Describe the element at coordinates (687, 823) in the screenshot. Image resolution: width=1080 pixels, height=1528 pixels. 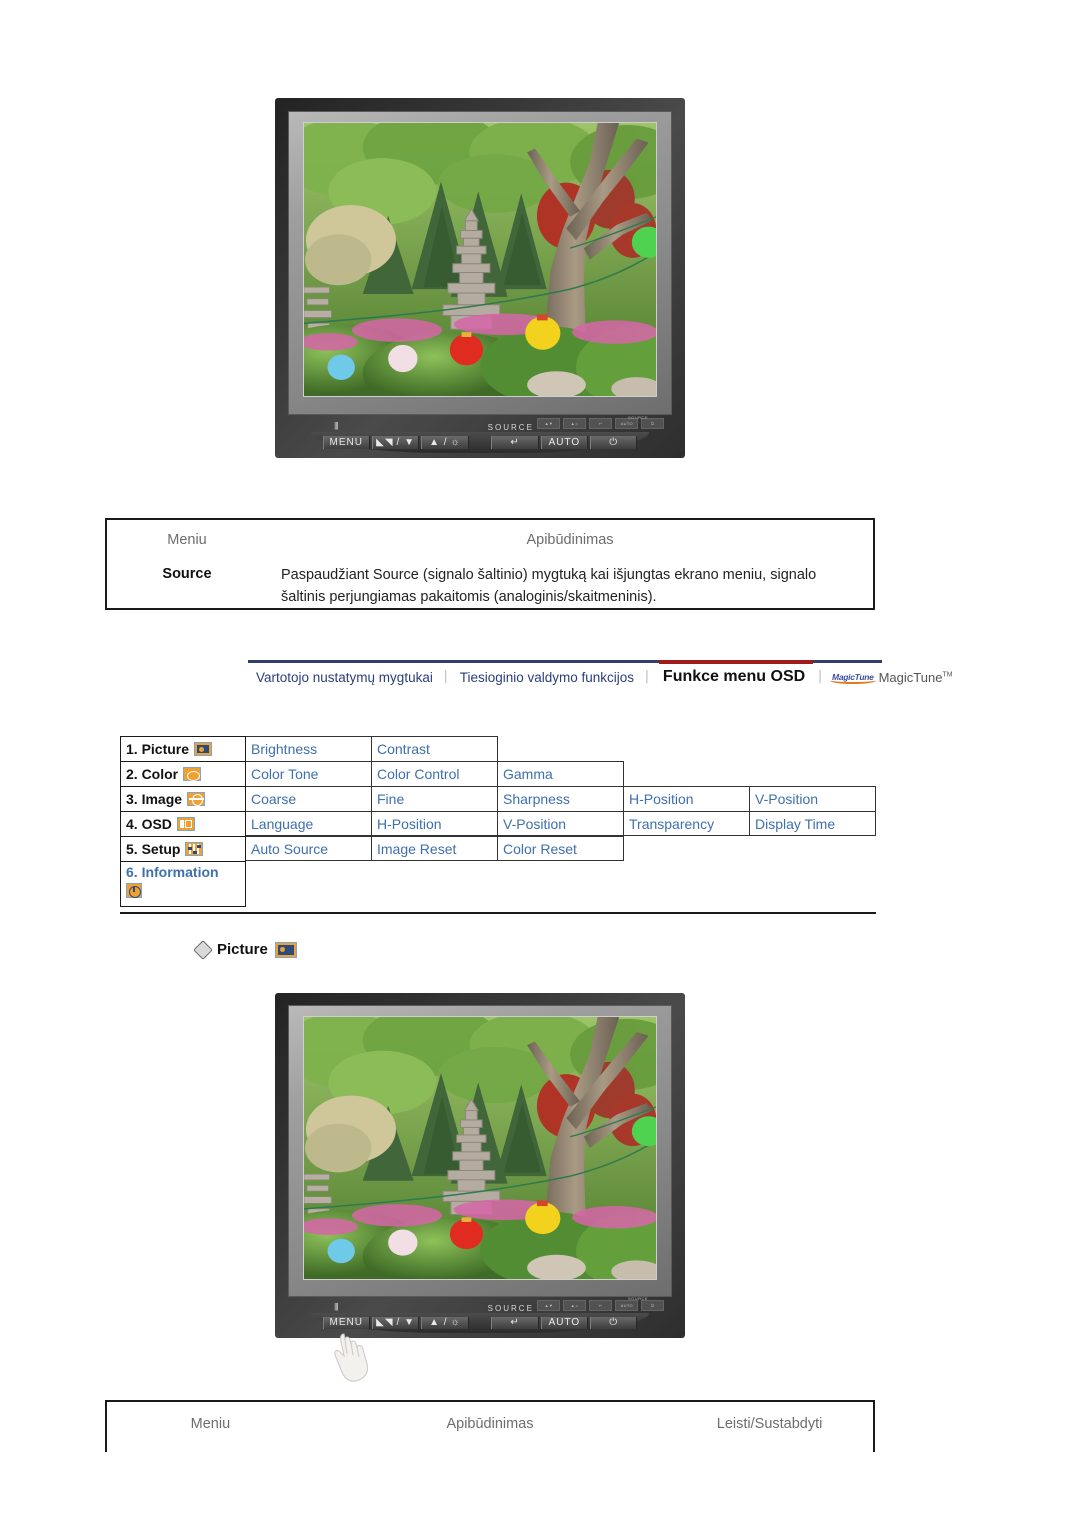
I see `osd-cell-transparency: Transparency` at that location.